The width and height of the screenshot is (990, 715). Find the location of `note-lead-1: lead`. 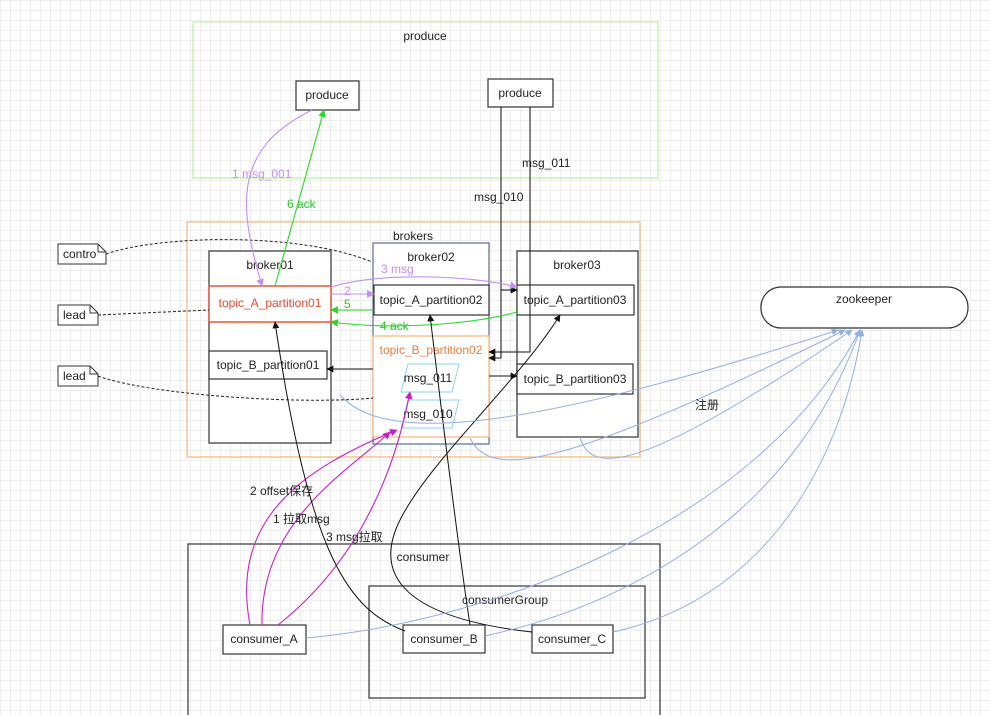

note-lead-1: lead is located at coordinates (78, 315).